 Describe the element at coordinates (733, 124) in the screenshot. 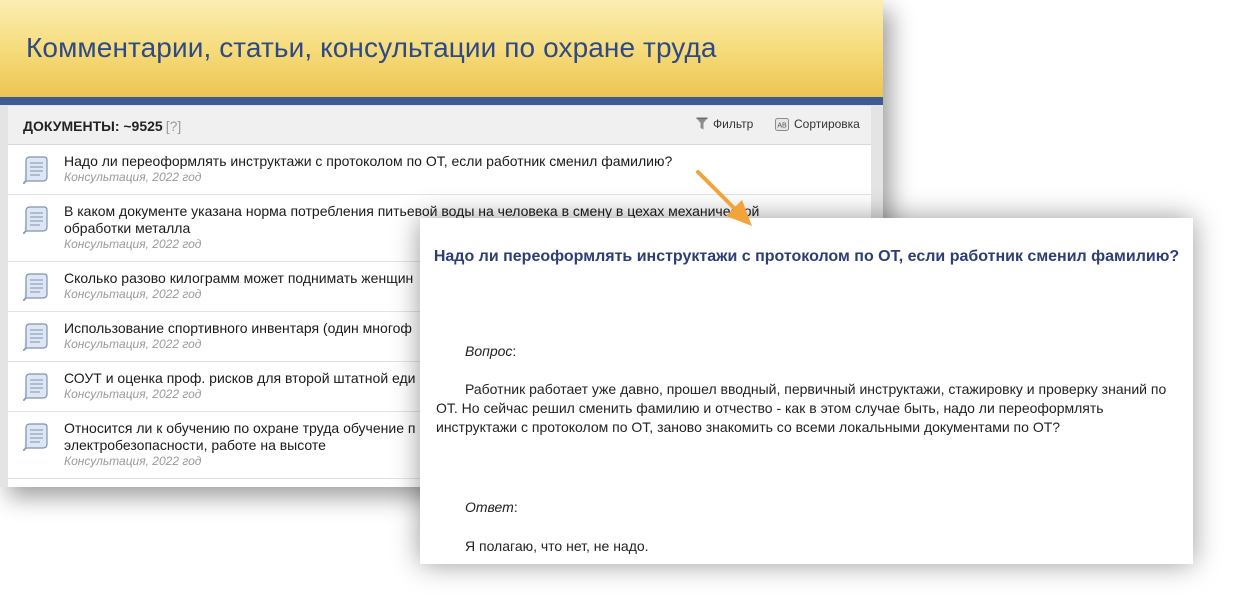

I see `filter-label: Фильтр` at that location.